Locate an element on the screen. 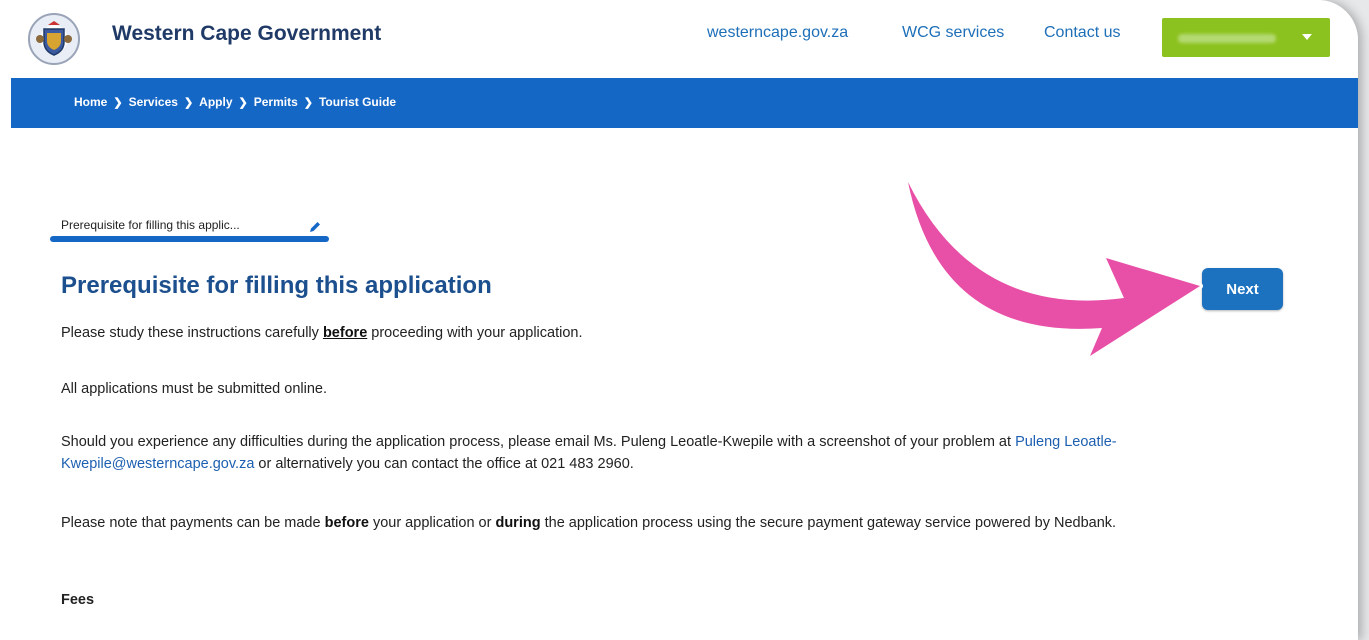  p4-before: before is located at coordinates (346, 523).